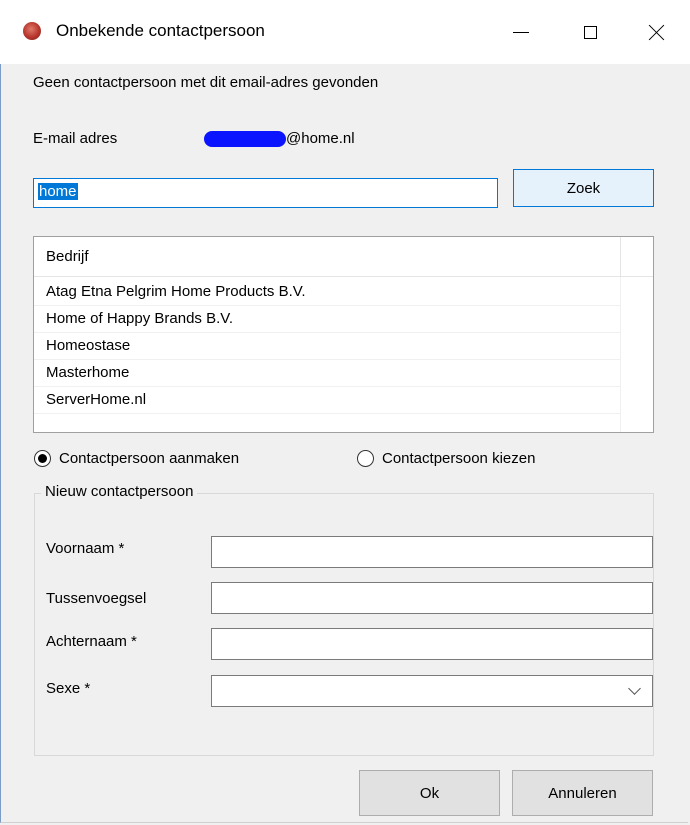  Describe the element at coordinates (327, 292) in the screenshot. I see `list-item: Atag Etna Pelgrim Home Products B.V.` at that location.